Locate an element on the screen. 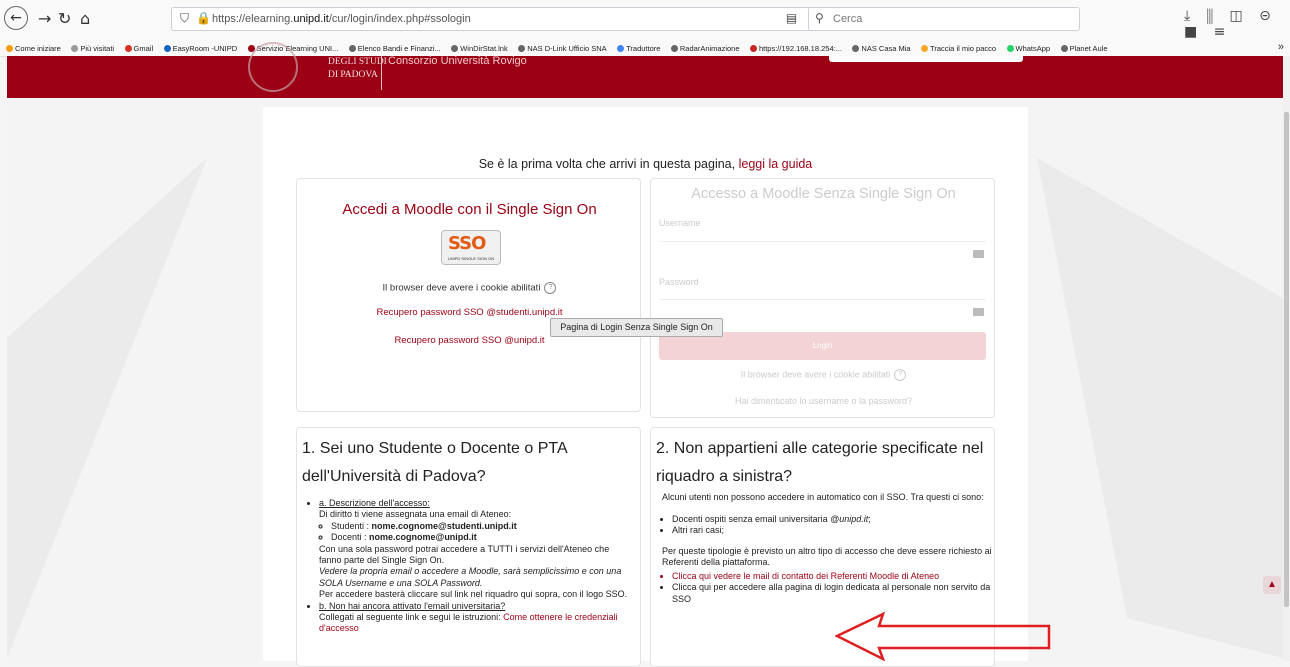 The width and height of the screenshot is (1290, 667). sso-logo-caption: UNIPD SINGLE SIGN ON is located at coordinates (471, 258).